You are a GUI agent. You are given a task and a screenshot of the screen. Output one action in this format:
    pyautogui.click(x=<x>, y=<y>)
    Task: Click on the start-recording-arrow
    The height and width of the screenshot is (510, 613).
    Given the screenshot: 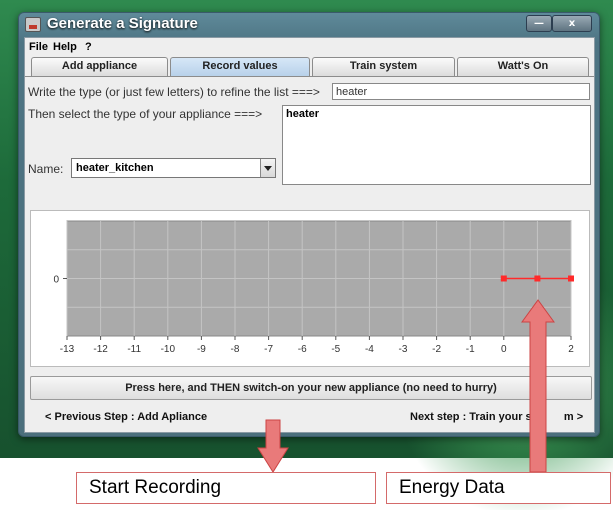 What is the action you would take?
    pyautogui.click(x=273, y=446)
    